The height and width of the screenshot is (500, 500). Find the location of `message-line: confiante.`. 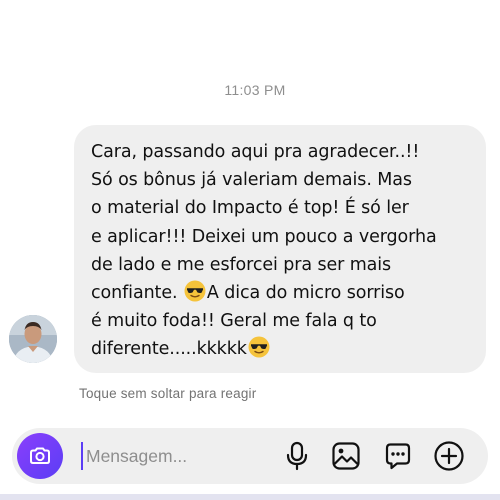

message-line: confiante. is located at coordinates (137, 293).